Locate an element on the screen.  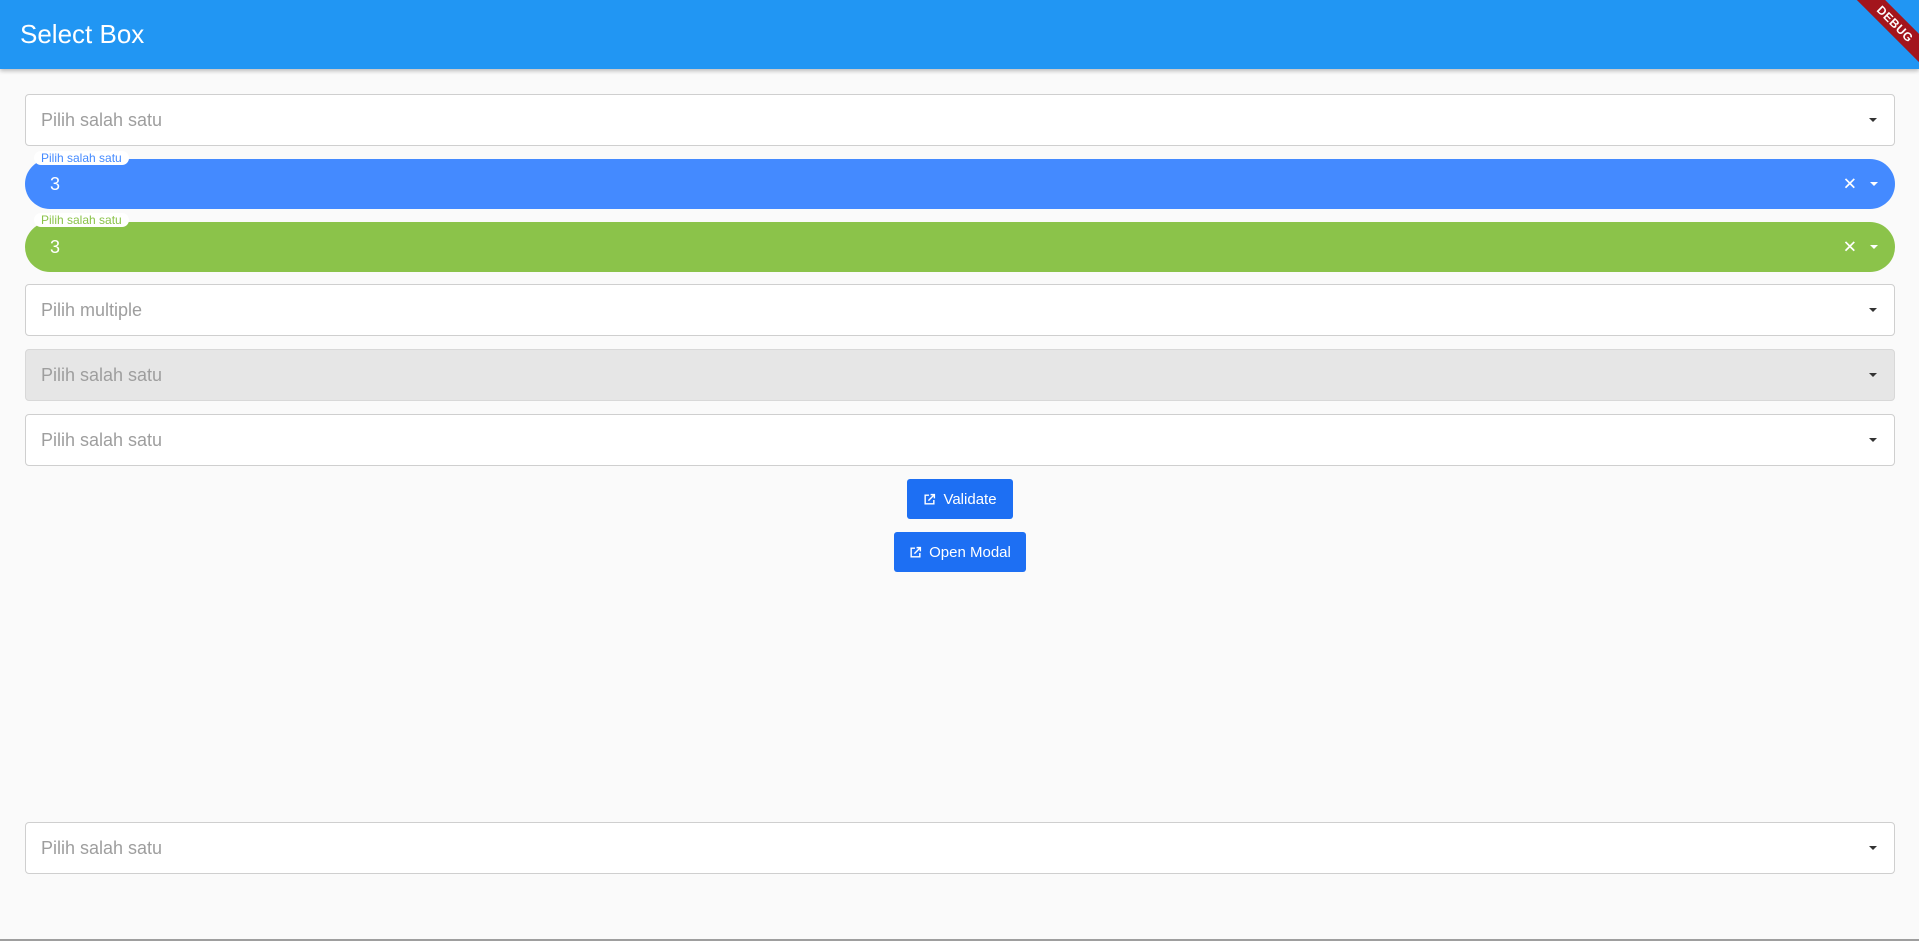
debug-banner: DEBUG is located at coordinates (1882, 34).